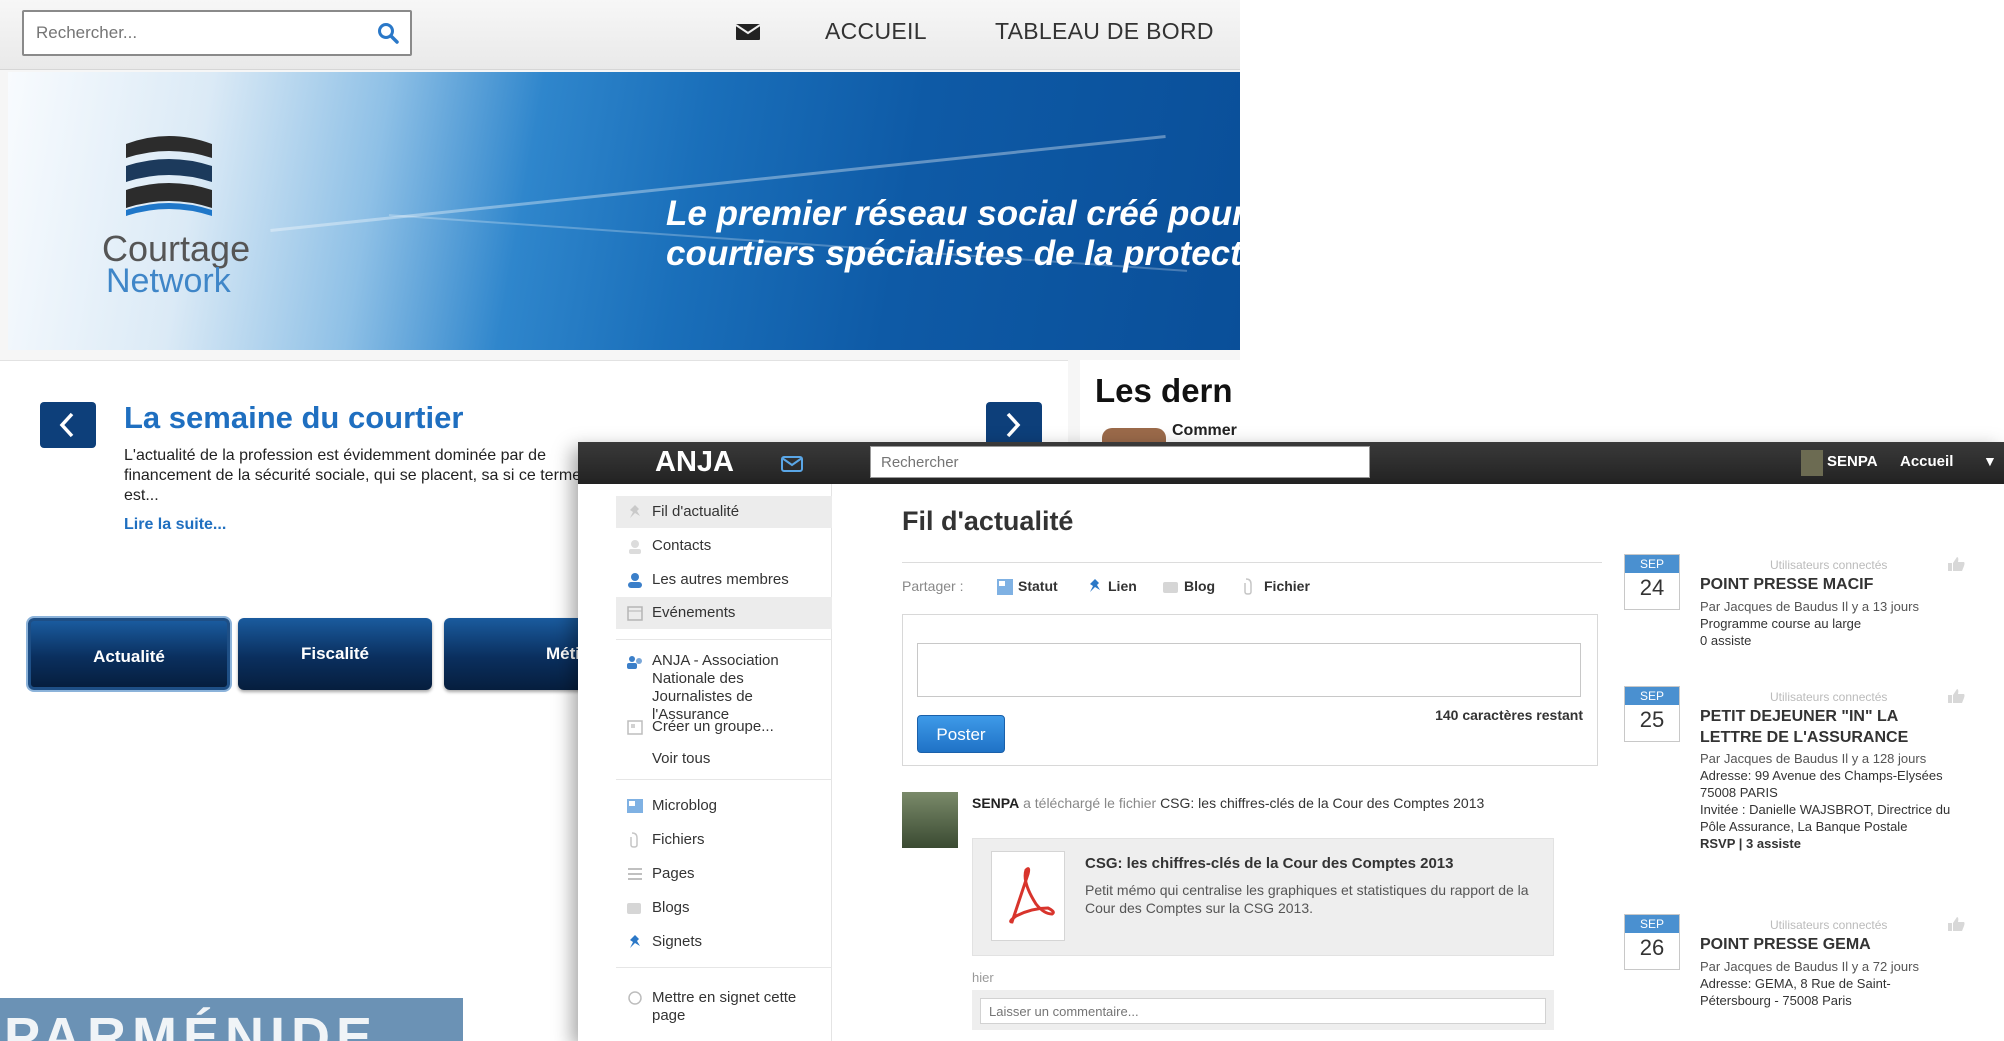  I want to click on event-day: 24, so click(1652, 587).